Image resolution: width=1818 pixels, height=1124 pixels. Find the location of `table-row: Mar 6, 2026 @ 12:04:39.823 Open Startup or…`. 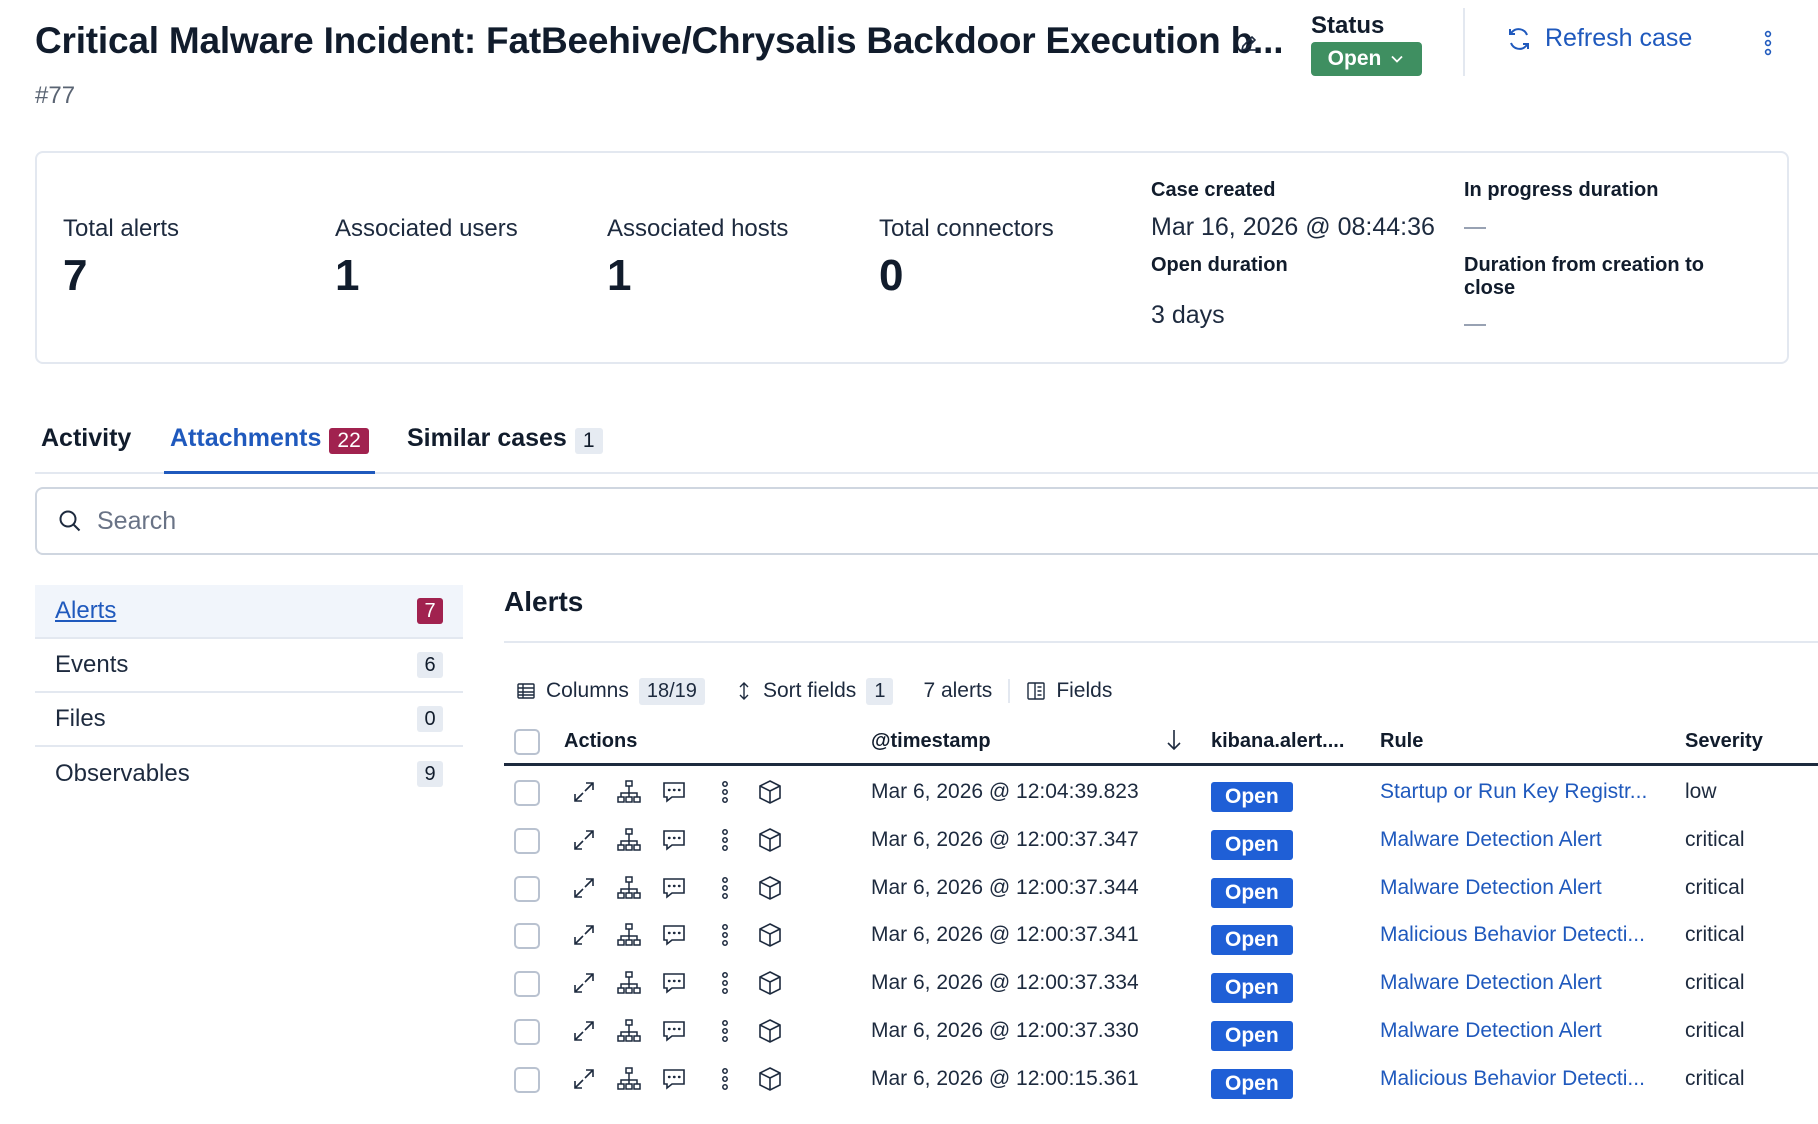

table-row: Mar 6, 2026 @ 12:04:39.823 Open Startup or… is located at coordinates (1161, 794).